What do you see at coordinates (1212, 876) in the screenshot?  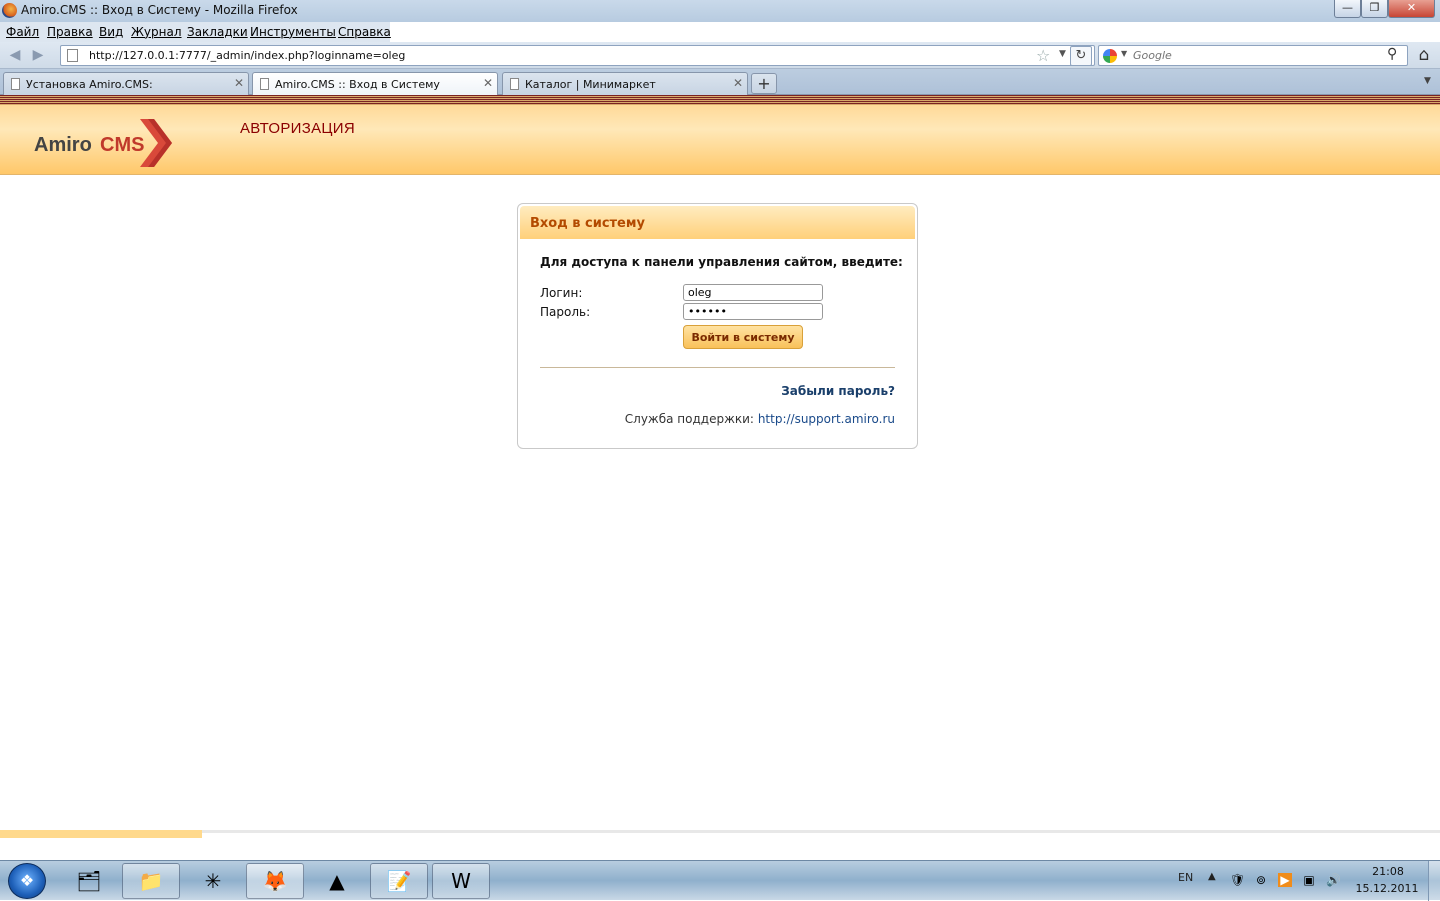 I see `tray-expand-icon: ▲` at bounding box center [1212, 876].